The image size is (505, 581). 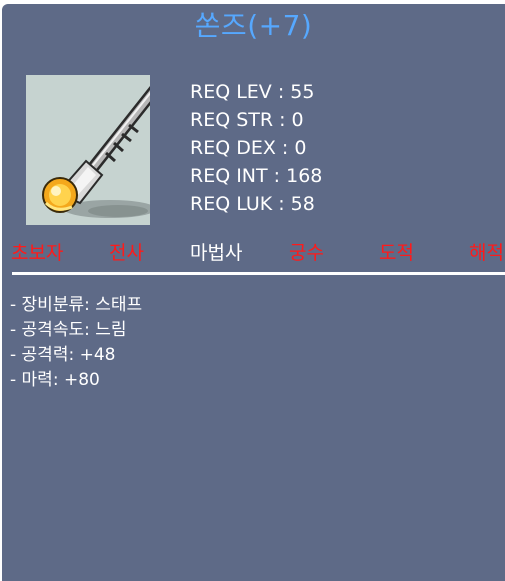 What do you see at coordinates (253, 254) in the screenshot?
I see `job-list: 초보자 전사 마법사 궁수 도적 해적` at bounding box center [253, 254].